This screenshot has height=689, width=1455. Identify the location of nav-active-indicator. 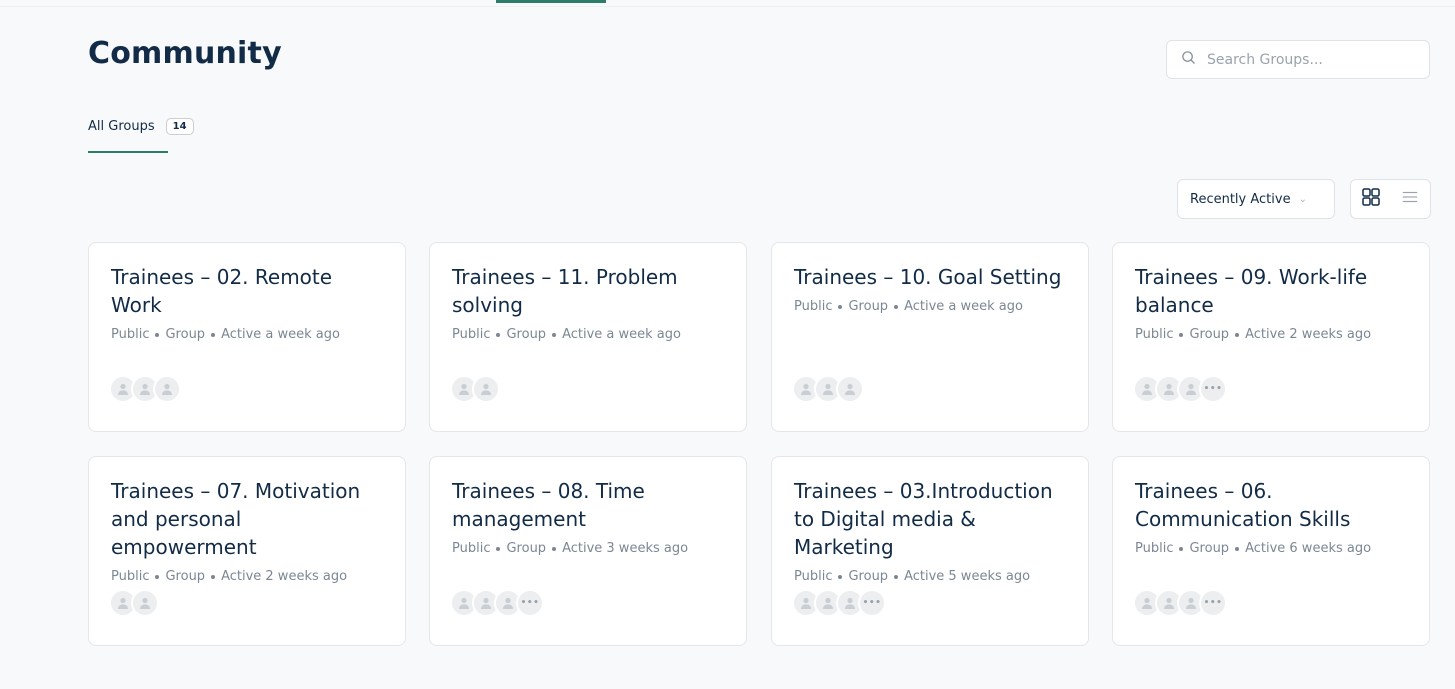
(551, 1).